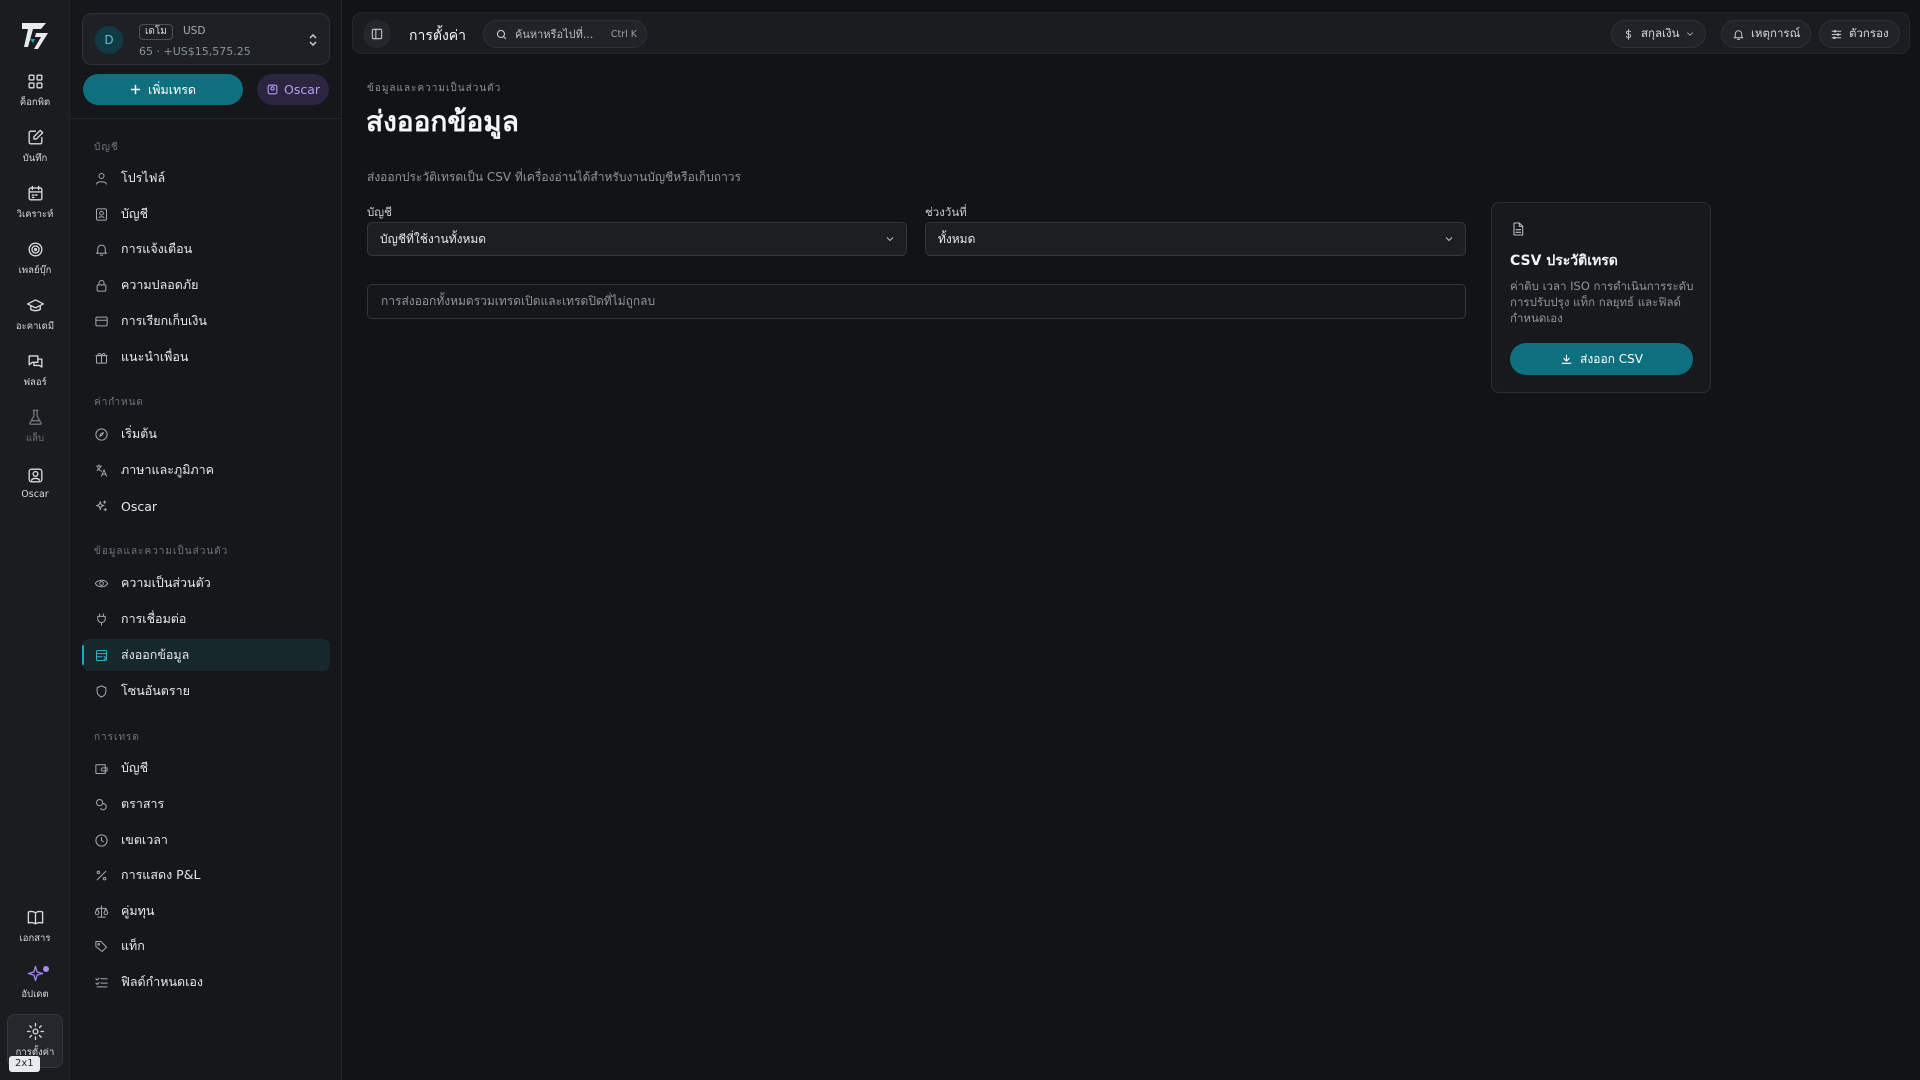 The height and width of the screenshot is (1080, 1920). I want to click on sidebar-item-label: ความปลอดภัย, so click(160, 284).